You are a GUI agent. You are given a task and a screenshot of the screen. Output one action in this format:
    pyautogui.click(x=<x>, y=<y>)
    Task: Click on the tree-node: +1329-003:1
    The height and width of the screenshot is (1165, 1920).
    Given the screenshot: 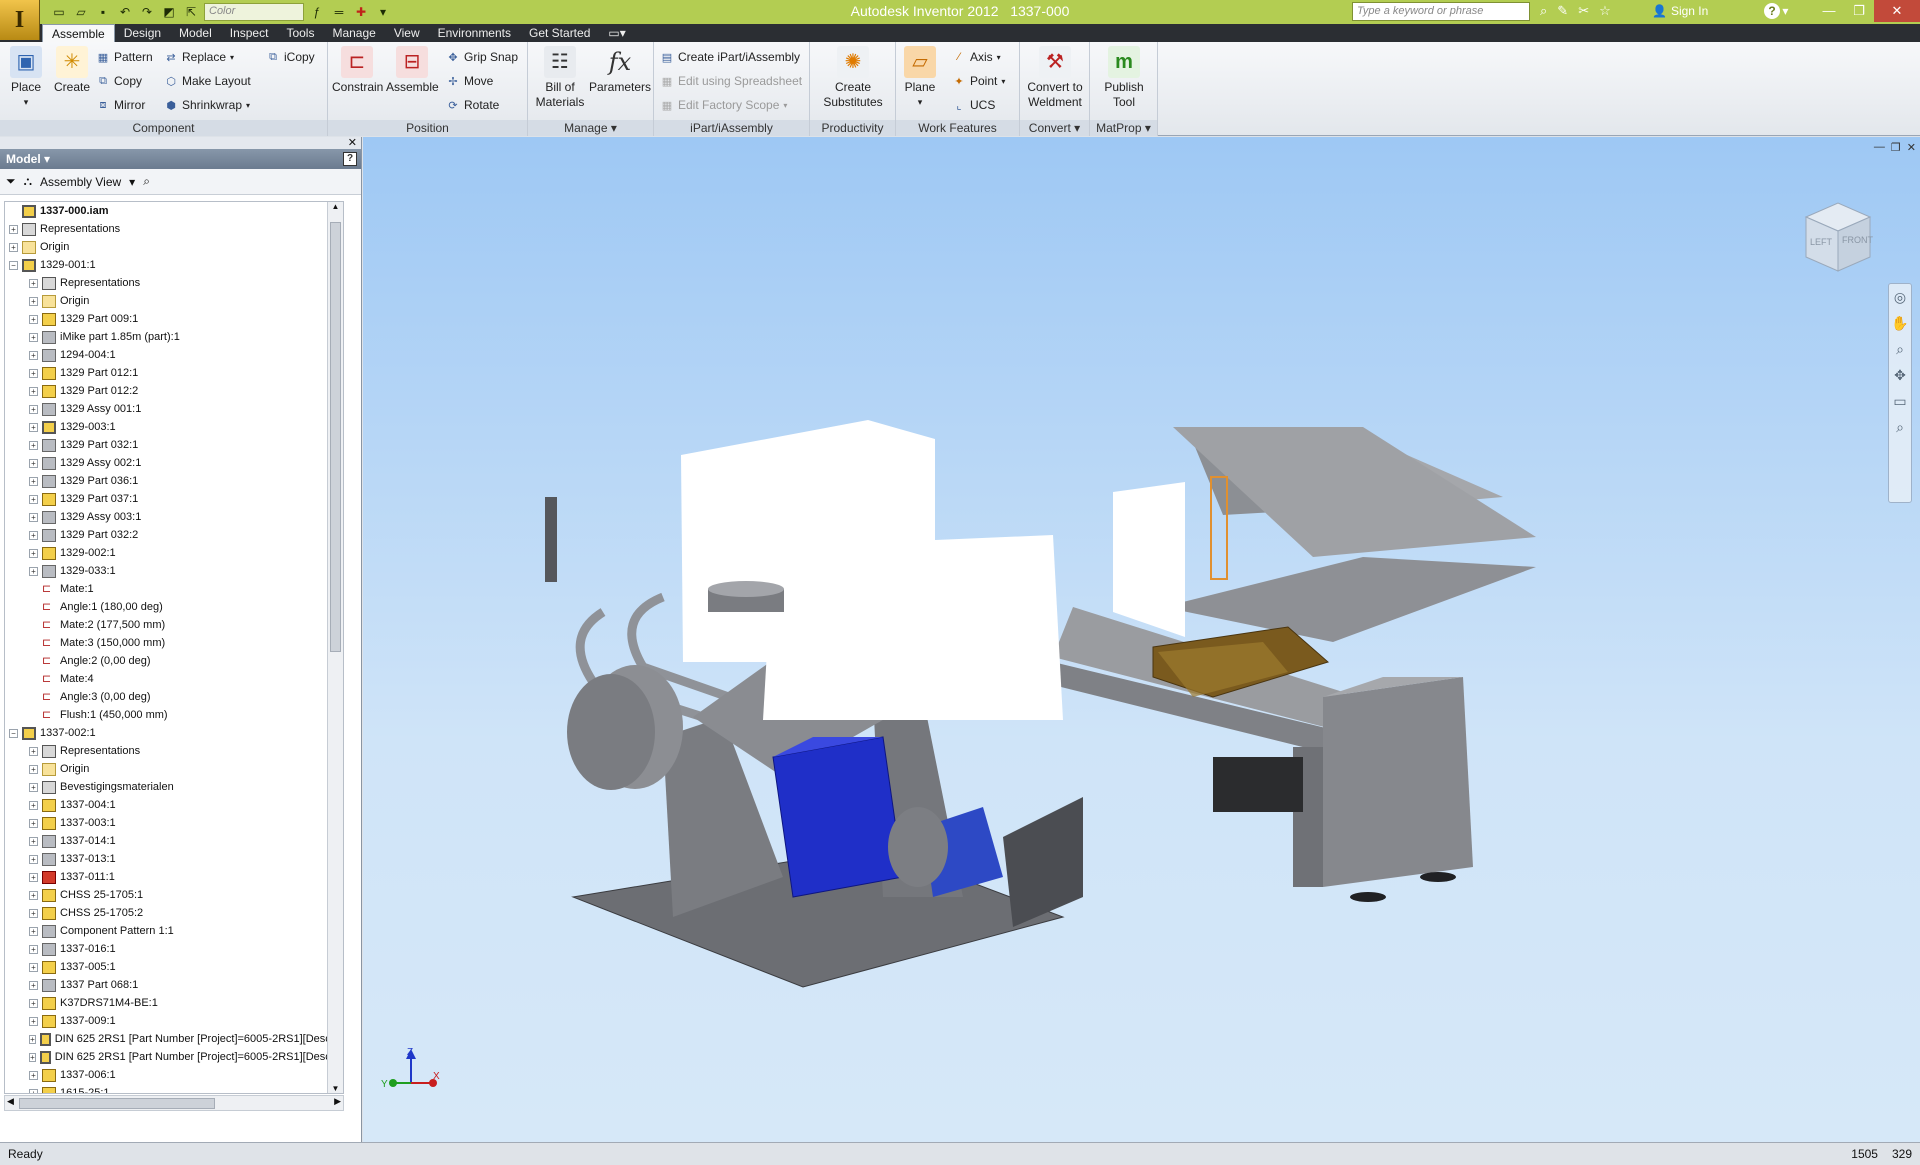 What is the action you would take?
    pyautogui.click(x=174, y=427)
    